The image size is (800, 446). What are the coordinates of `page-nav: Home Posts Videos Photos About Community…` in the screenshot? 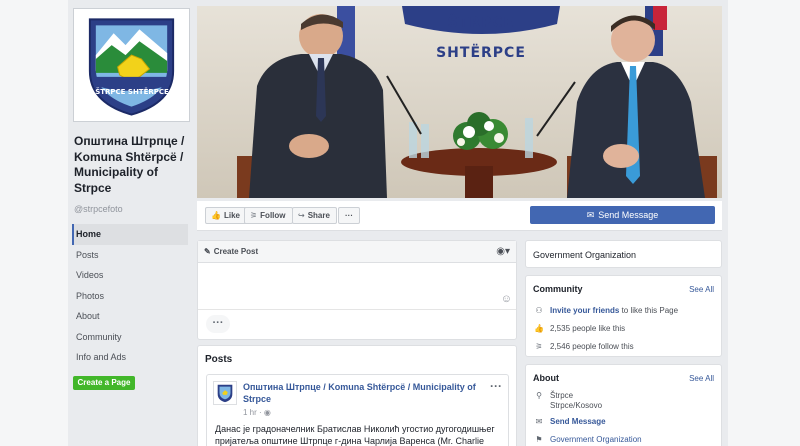 It's located at (130, 296).